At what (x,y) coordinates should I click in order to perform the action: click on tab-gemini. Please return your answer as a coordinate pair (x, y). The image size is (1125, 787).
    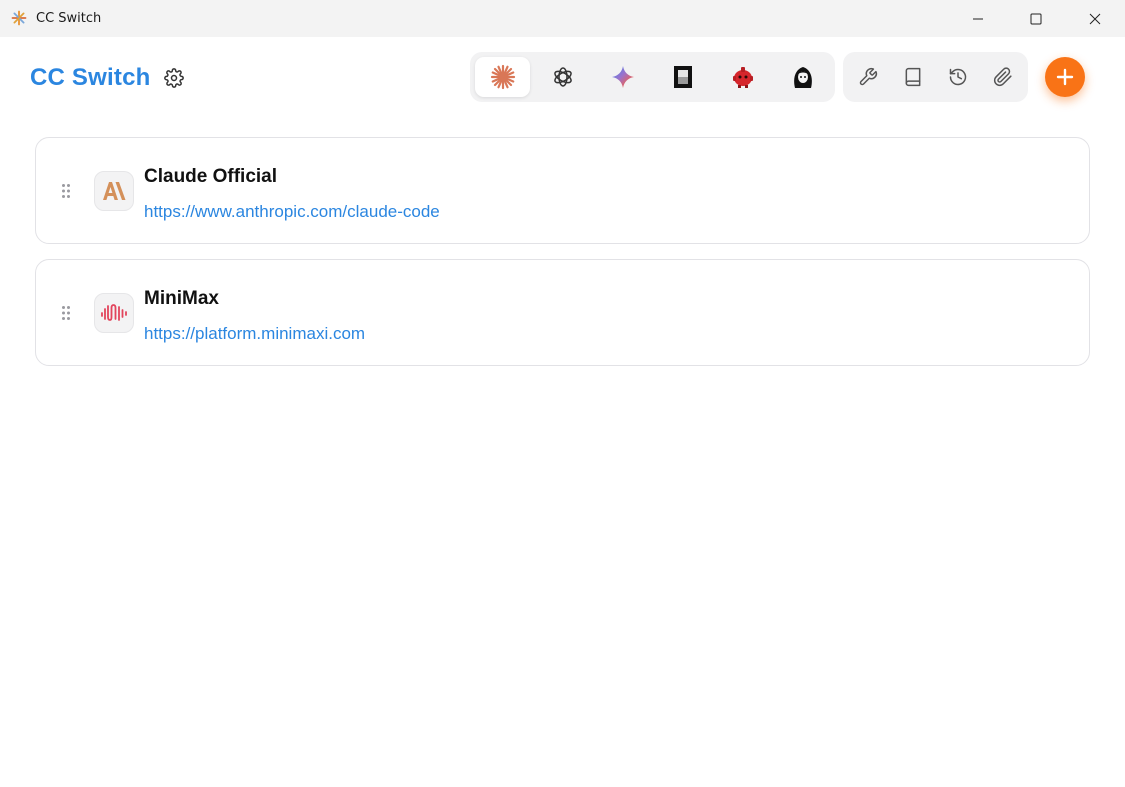
    Looking at the image, I should click on (622, 77).